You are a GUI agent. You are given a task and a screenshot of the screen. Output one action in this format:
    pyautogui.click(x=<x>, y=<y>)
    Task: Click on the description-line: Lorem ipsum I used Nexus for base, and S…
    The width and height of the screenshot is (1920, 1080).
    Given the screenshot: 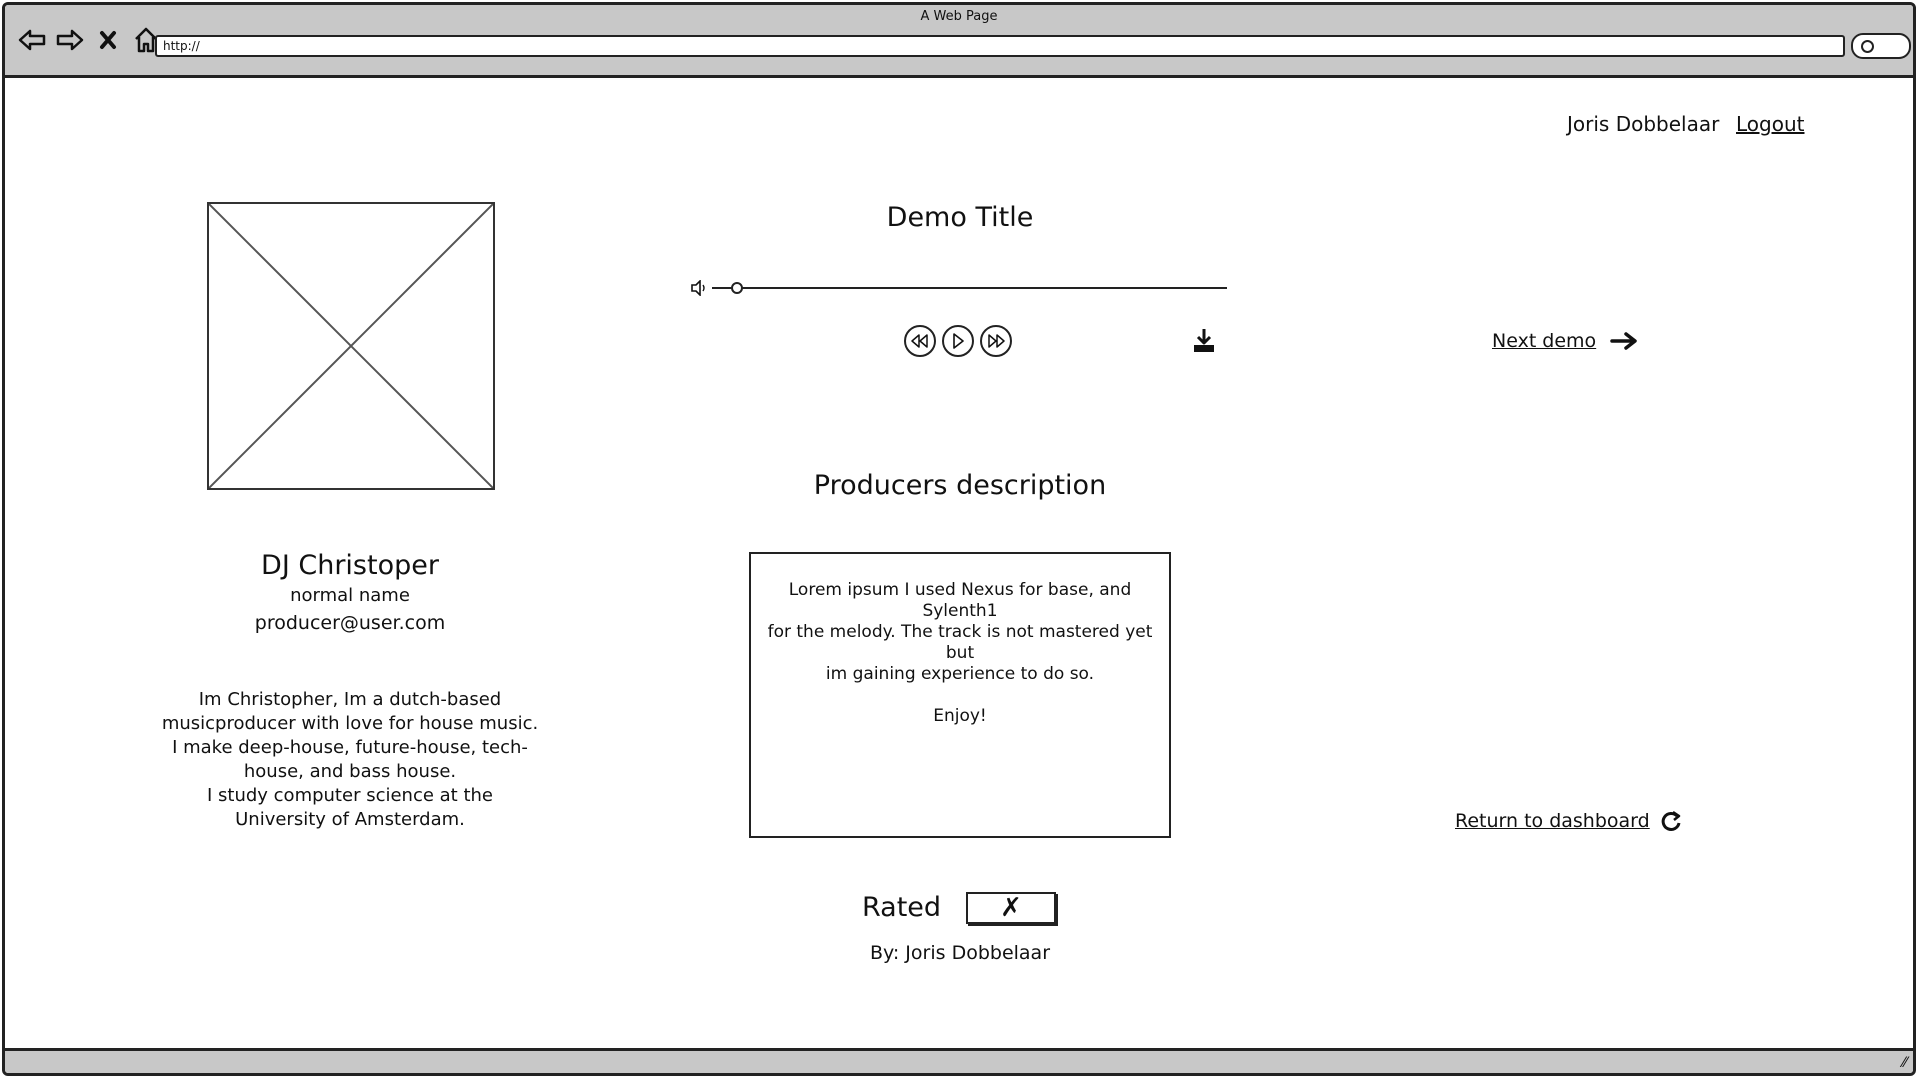 What is the action you would take?
    pyautogui.click(x=960, y=600)
    